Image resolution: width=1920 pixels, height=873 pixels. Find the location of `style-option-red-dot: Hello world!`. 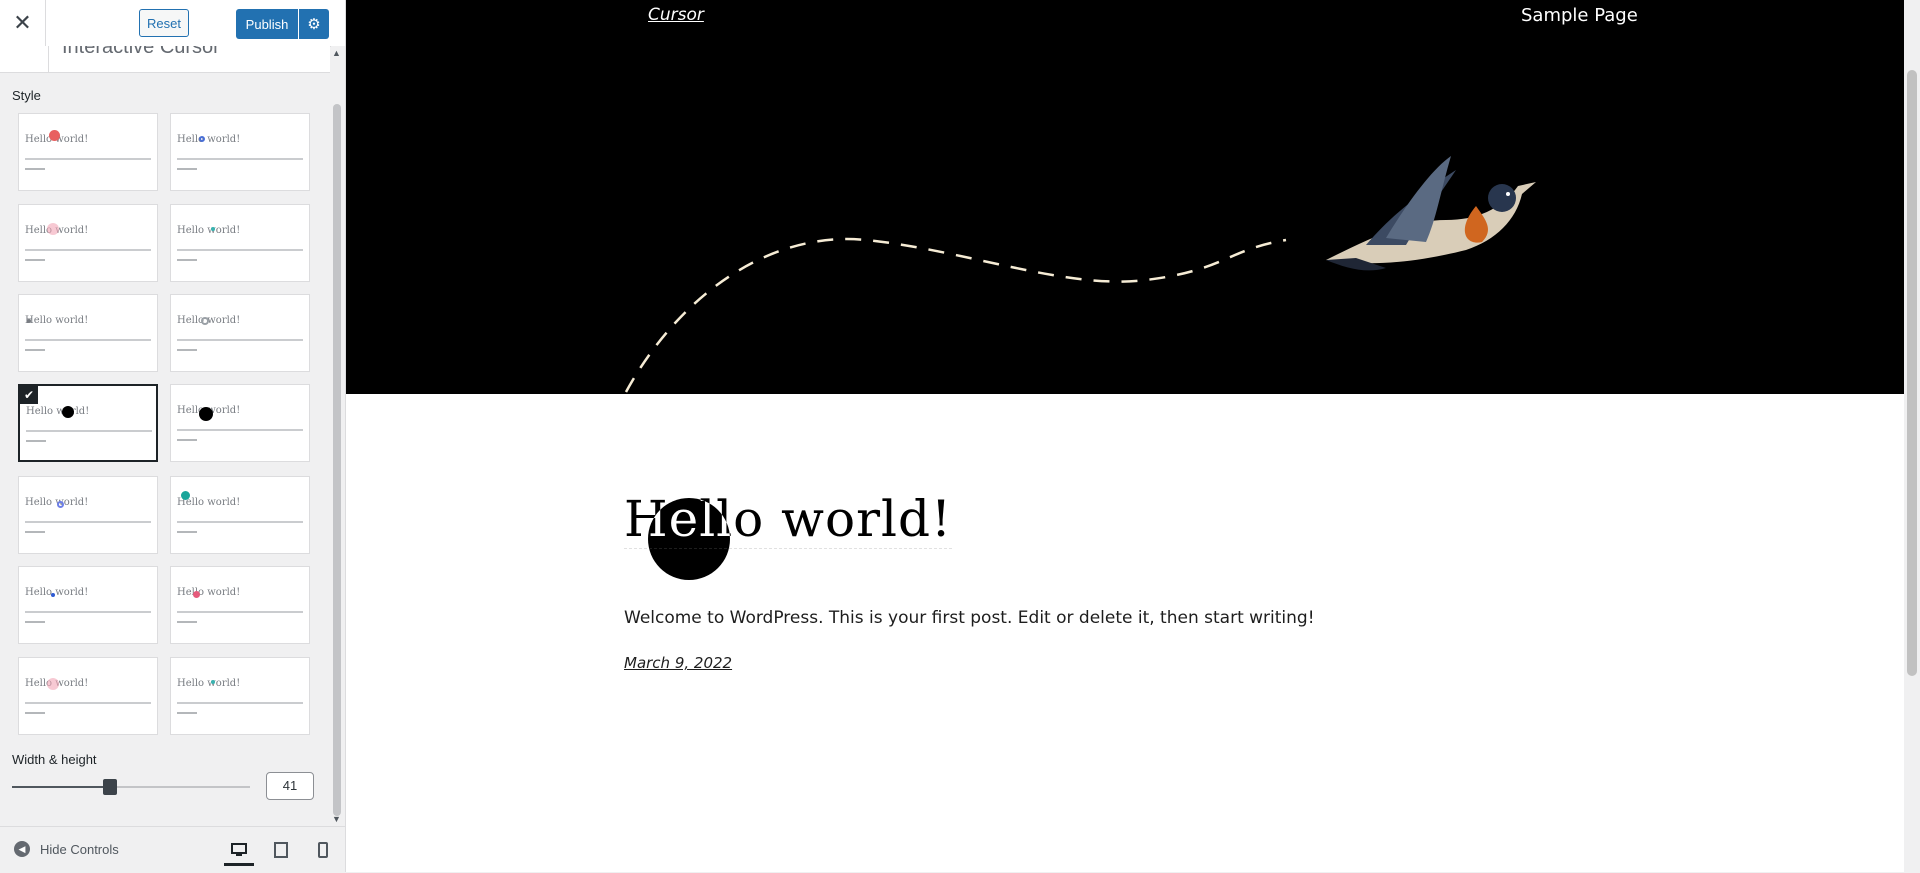

style-option-red-dot: Hello world! is located at coordinates (88, 152).